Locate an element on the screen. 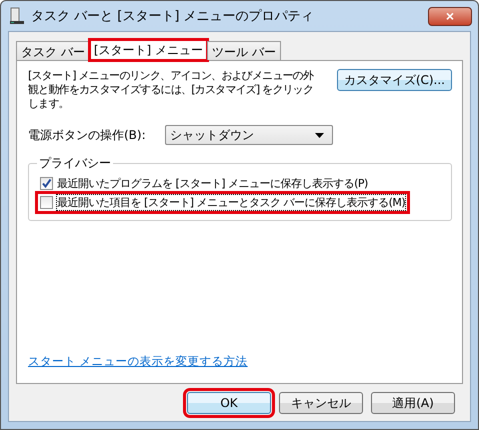 The height and width of the screenshot is (430, 479). taskbar-icon is located at coordinates (17, 16).